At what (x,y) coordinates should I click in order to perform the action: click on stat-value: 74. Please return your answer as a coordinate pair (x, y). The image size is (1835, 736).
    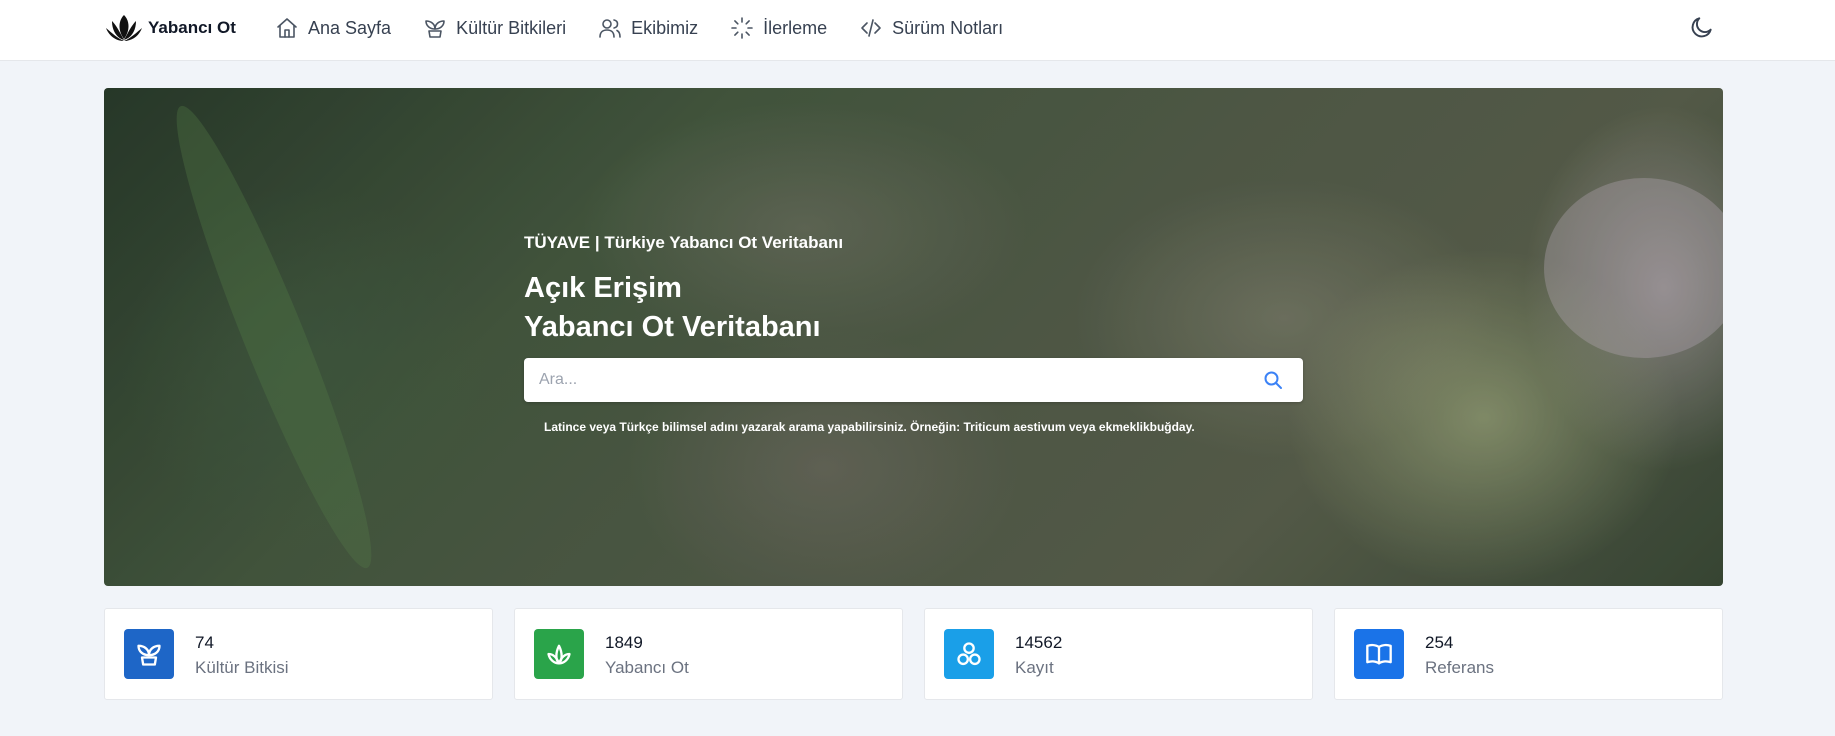
    Looking at the image, I should click on (204, 642).